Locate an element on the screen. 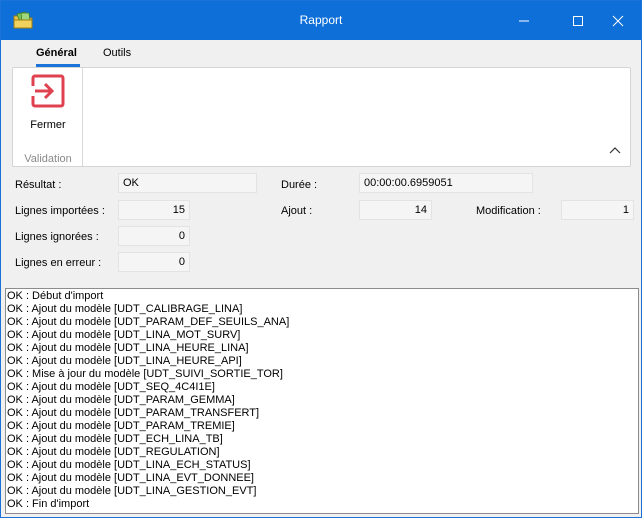 This screenshot has height=518, width=642. tab-general: Général is located at coordinates (56, 53).